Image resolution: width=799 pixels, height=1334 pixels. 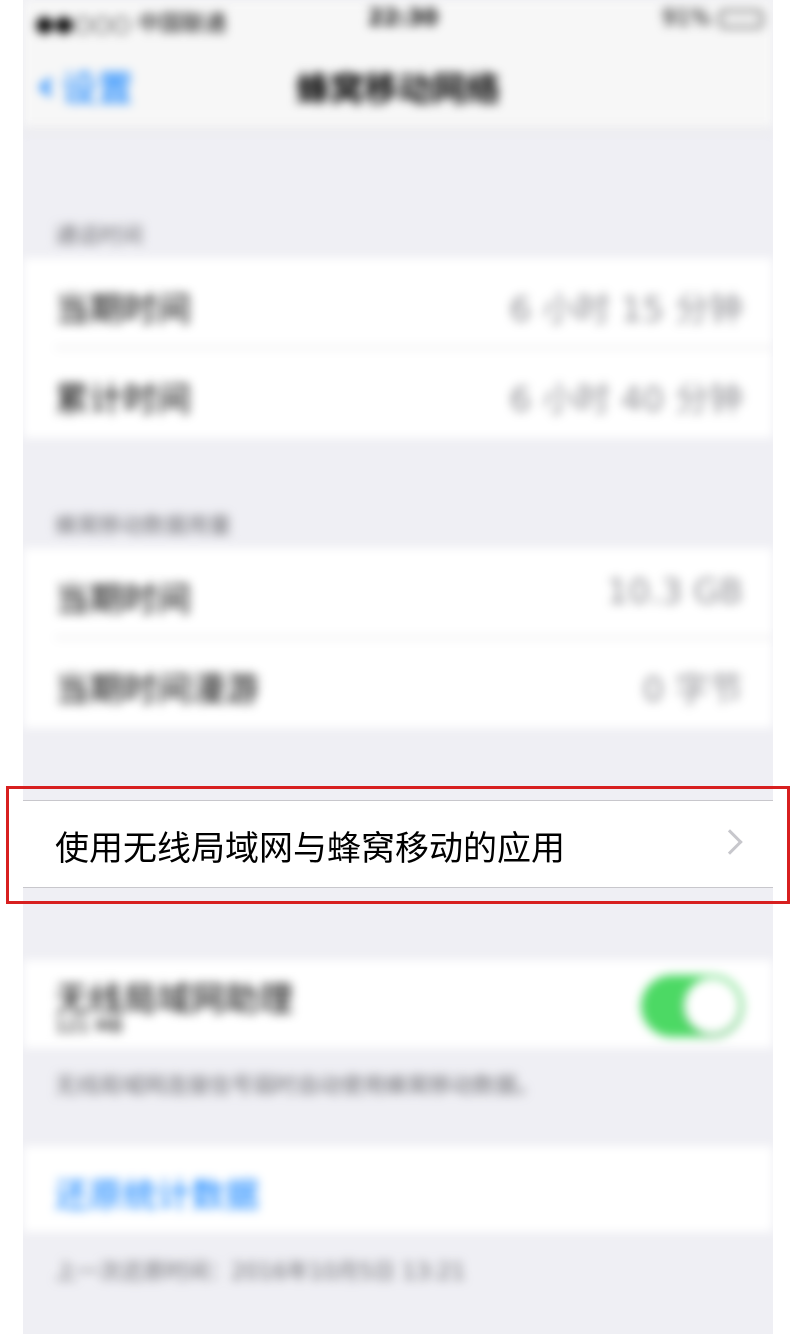 What do you see at coordinates (741, 18) in the screenshot?
I see `battery-icon` at bounding box center [741, 18].